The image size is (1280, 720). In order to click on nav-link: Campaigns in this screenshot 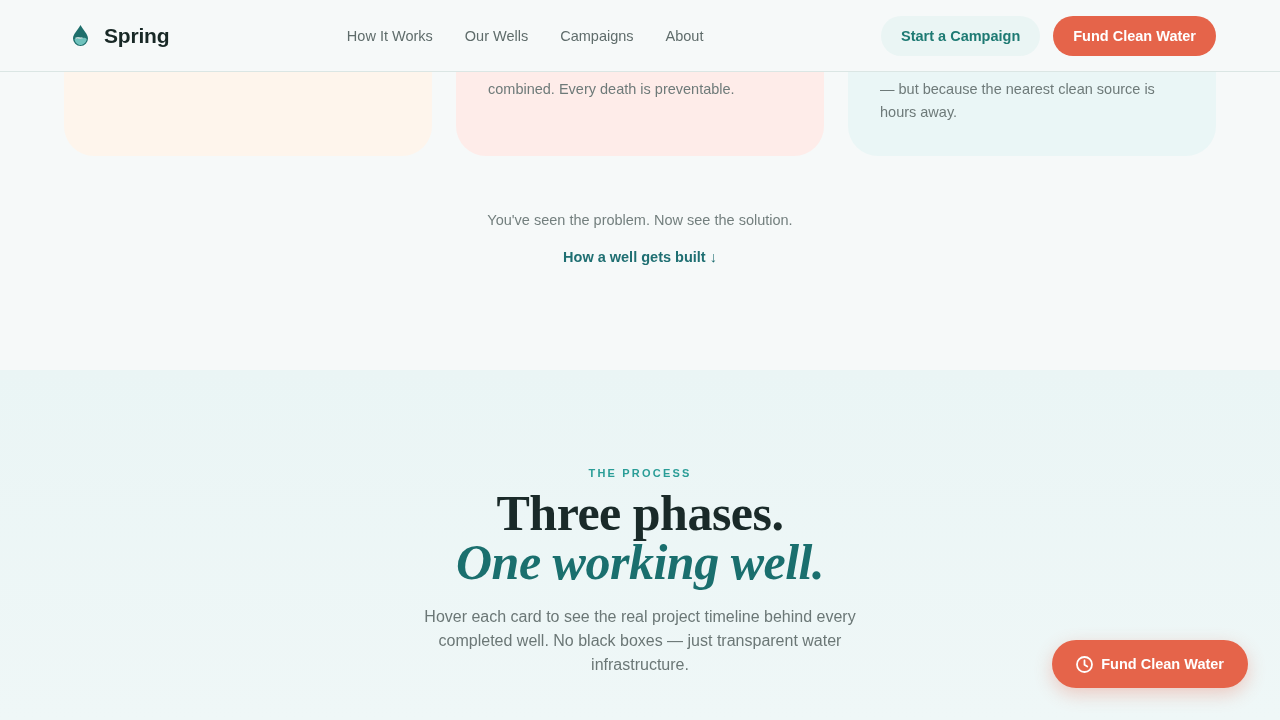, I will do `click(597, 35)`.